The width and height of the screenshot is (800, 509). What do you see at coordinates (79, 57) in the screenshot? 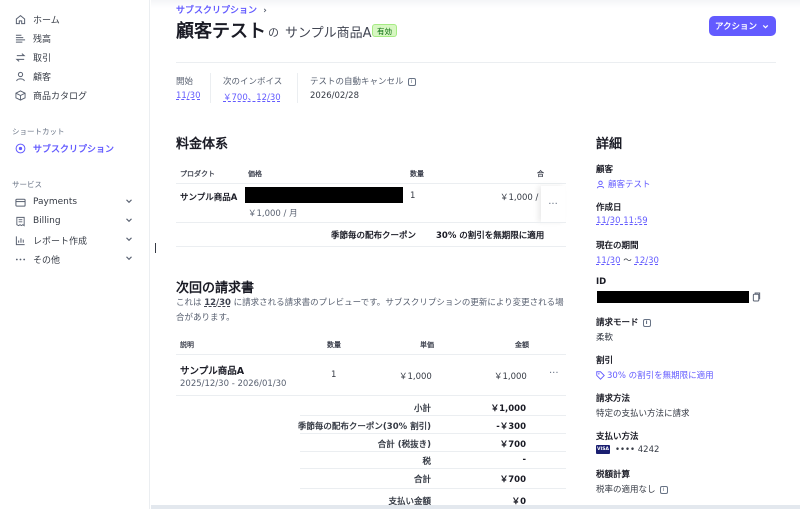
I see `nav-transactions: 取引` at bounding box center [79, 57].